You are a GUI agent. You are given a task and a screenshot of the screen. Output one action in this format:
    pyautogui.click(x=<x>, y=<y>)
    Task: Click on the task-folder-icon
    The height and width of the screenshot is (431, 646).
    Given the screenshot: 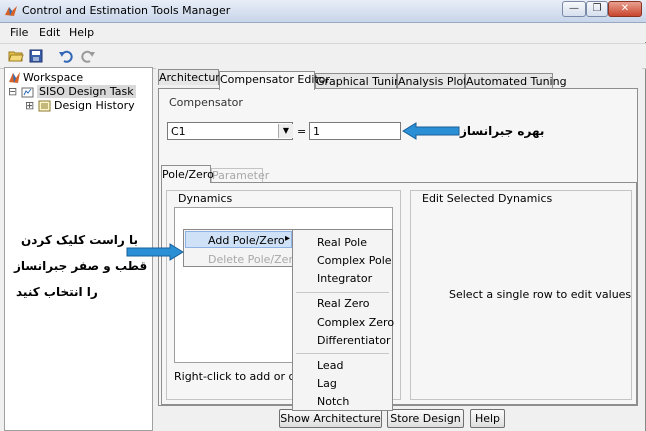 What is the action you would take?
    pyautogui.click(x=27, y=92)
    